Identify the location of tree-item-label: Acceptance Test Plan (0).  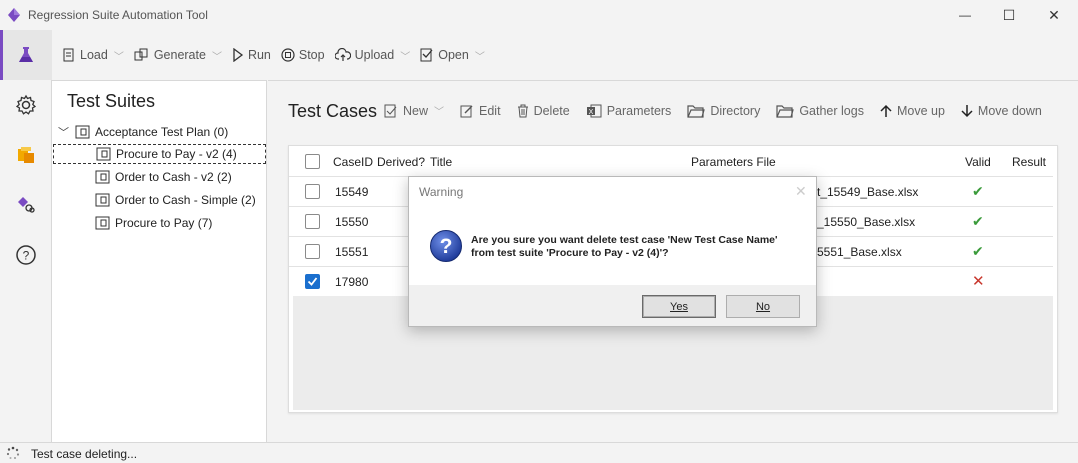
(162, 132).